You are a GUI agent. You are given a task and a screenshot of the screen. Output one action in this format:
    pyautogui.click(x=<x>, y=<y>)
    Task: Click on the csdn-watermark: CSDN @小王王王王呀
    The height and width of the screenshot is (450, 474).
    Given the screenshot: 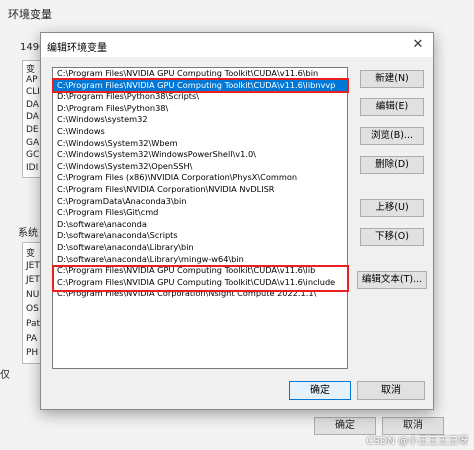 What is the action you would take?
    pyautogui.click(x=417, y=441)
    